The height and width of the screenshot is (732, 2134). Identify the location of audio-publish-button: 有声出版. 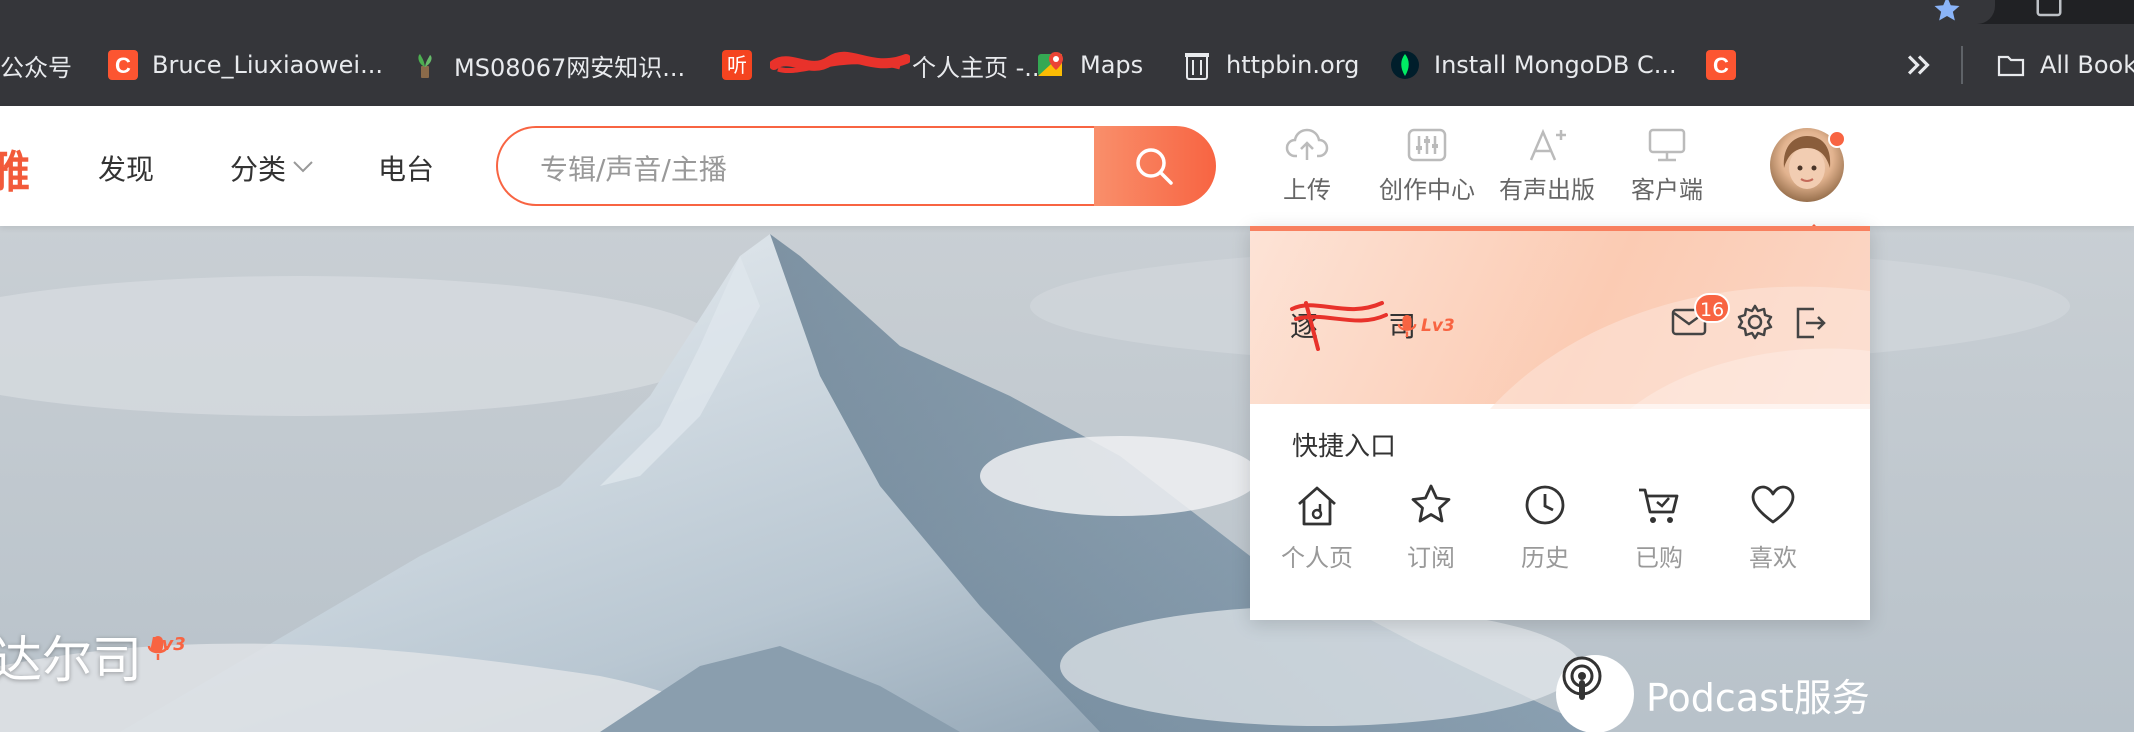
(1547, 165).